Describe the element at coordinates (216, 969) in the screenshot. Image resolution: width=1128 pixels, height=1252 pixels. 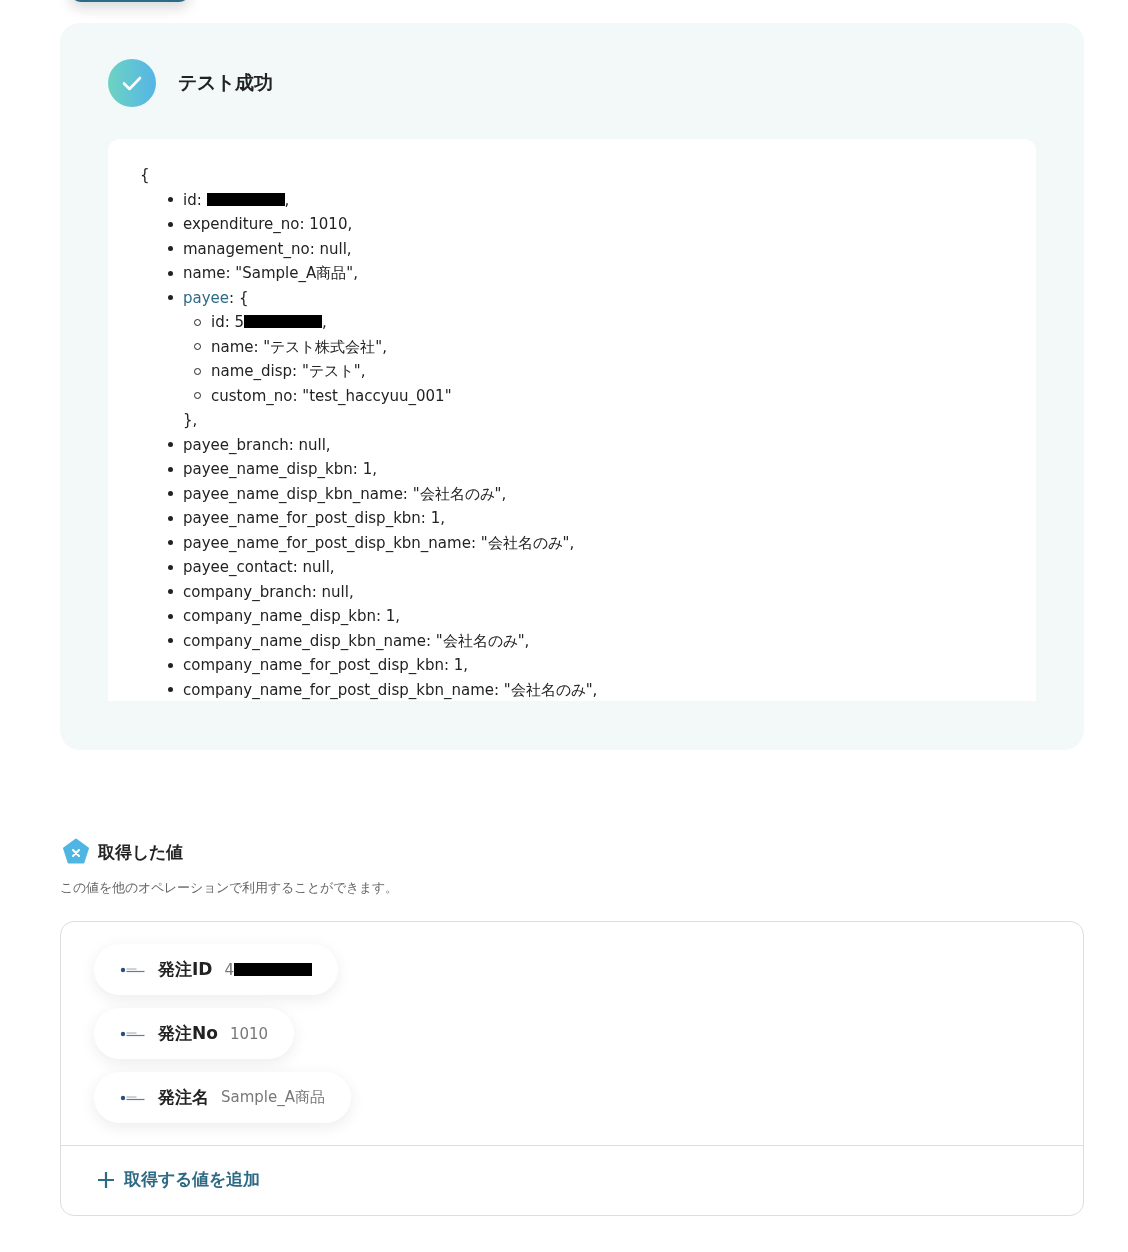
I see `value-chip: 発注ID 4` at that location.